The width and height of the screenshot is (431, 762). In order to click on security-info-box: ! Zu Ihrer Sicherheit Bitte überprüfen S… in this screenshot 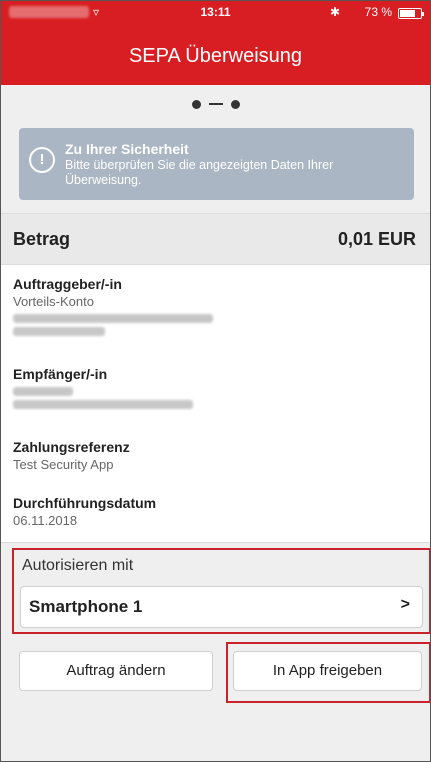, I will do `click(216, 164)`.